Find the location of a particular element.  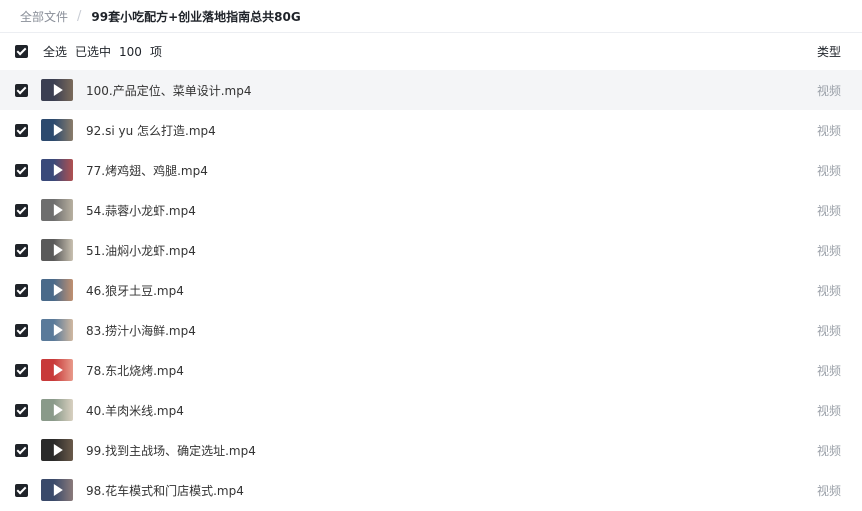

file-name: 54.蒜蓉小龙虾.mp4 is located at coordinates (141, 210).